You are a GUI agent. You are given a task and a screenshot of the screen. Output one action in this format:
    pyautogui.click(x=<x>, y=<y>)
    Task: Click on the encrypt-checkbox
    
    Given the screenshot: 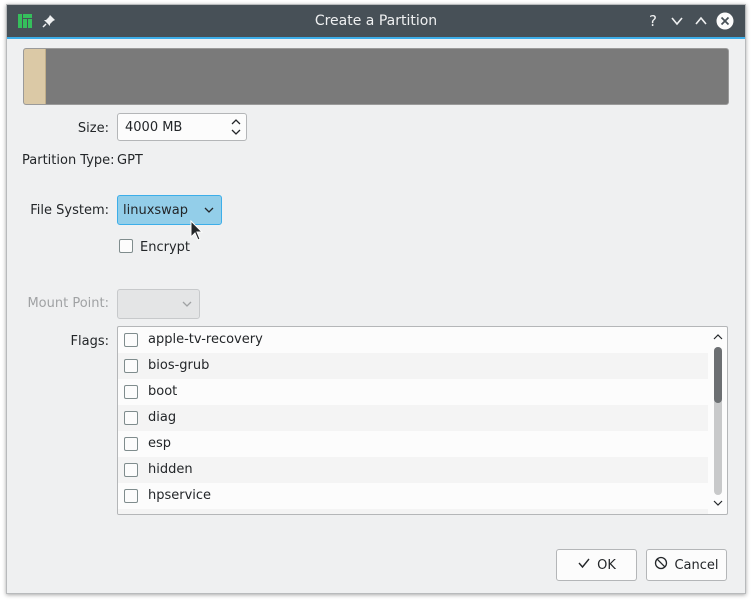 What is the action you would take?
    pyautogui.click(x=126, y=246)
    